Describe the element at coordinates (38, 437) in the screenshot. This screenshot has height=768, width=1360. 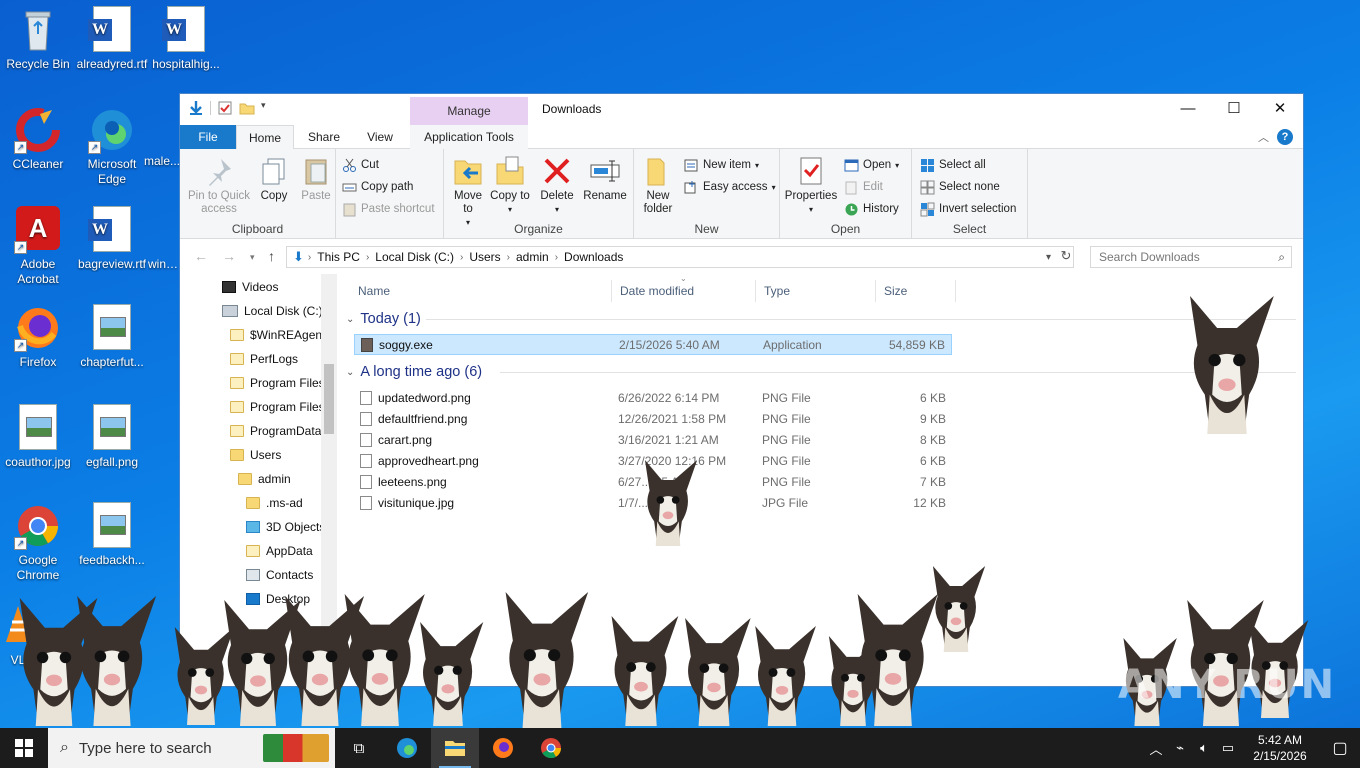
I see `desktop-icon-coauthor: coauthor.jpg` at that location.